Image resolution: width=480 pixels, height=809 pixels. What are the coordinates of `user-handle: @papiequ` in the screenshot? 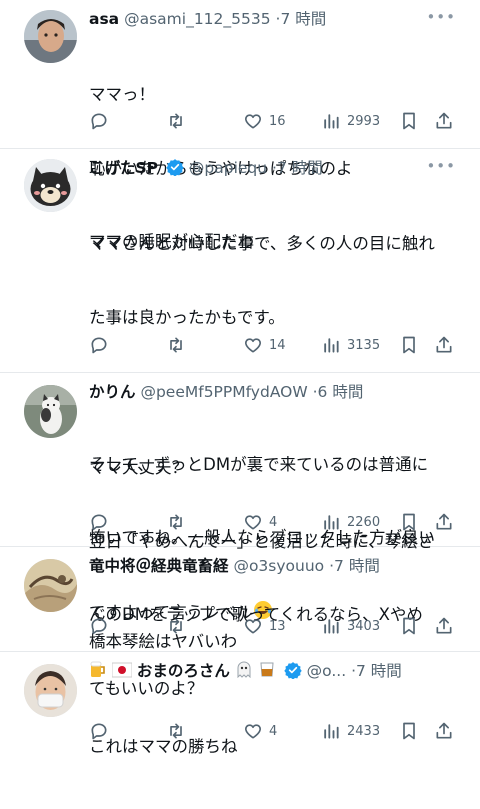 It's located at (228, 168).